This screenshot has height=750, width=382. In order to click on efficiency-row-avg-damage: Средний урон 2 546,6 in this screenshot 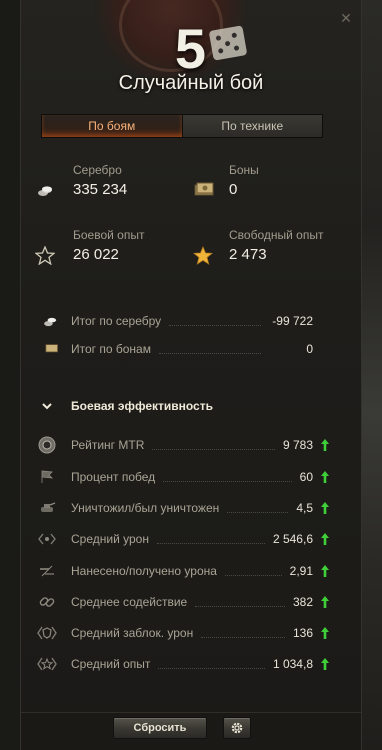, I will do `click(184, 539)`.